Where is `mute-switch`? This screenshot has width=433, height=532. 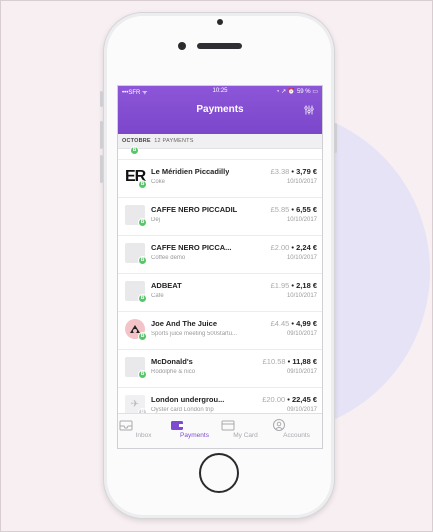 mute-switch is located at coordinates (101, 99).